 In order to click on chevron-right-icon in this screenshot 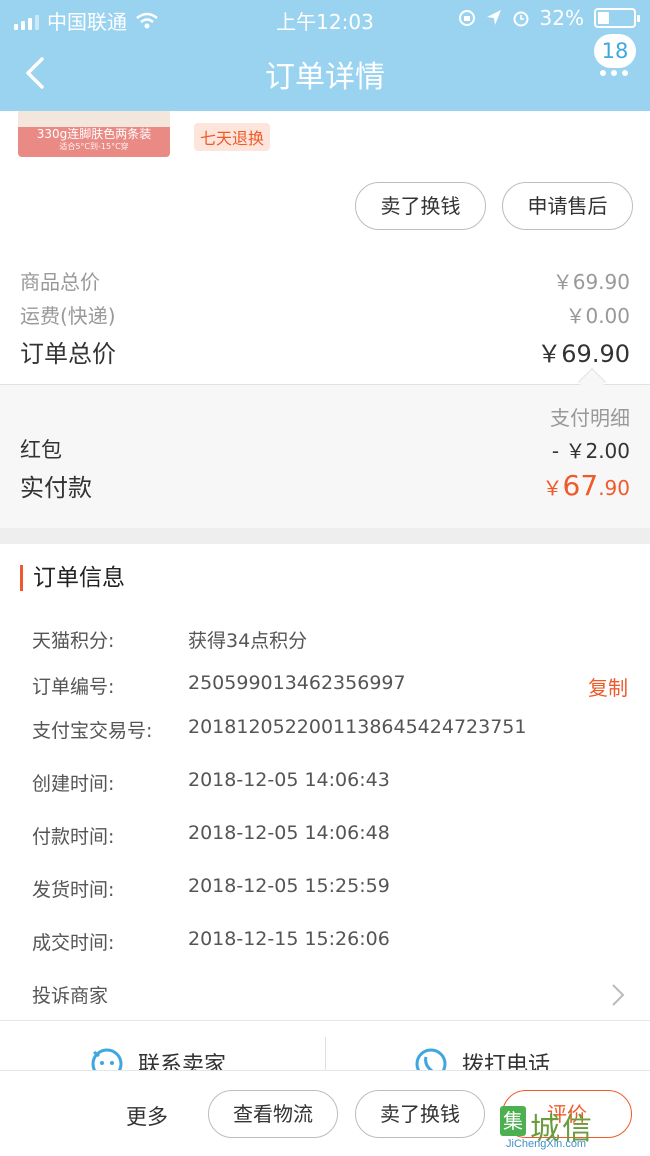, I will do `click(618, 995)`.